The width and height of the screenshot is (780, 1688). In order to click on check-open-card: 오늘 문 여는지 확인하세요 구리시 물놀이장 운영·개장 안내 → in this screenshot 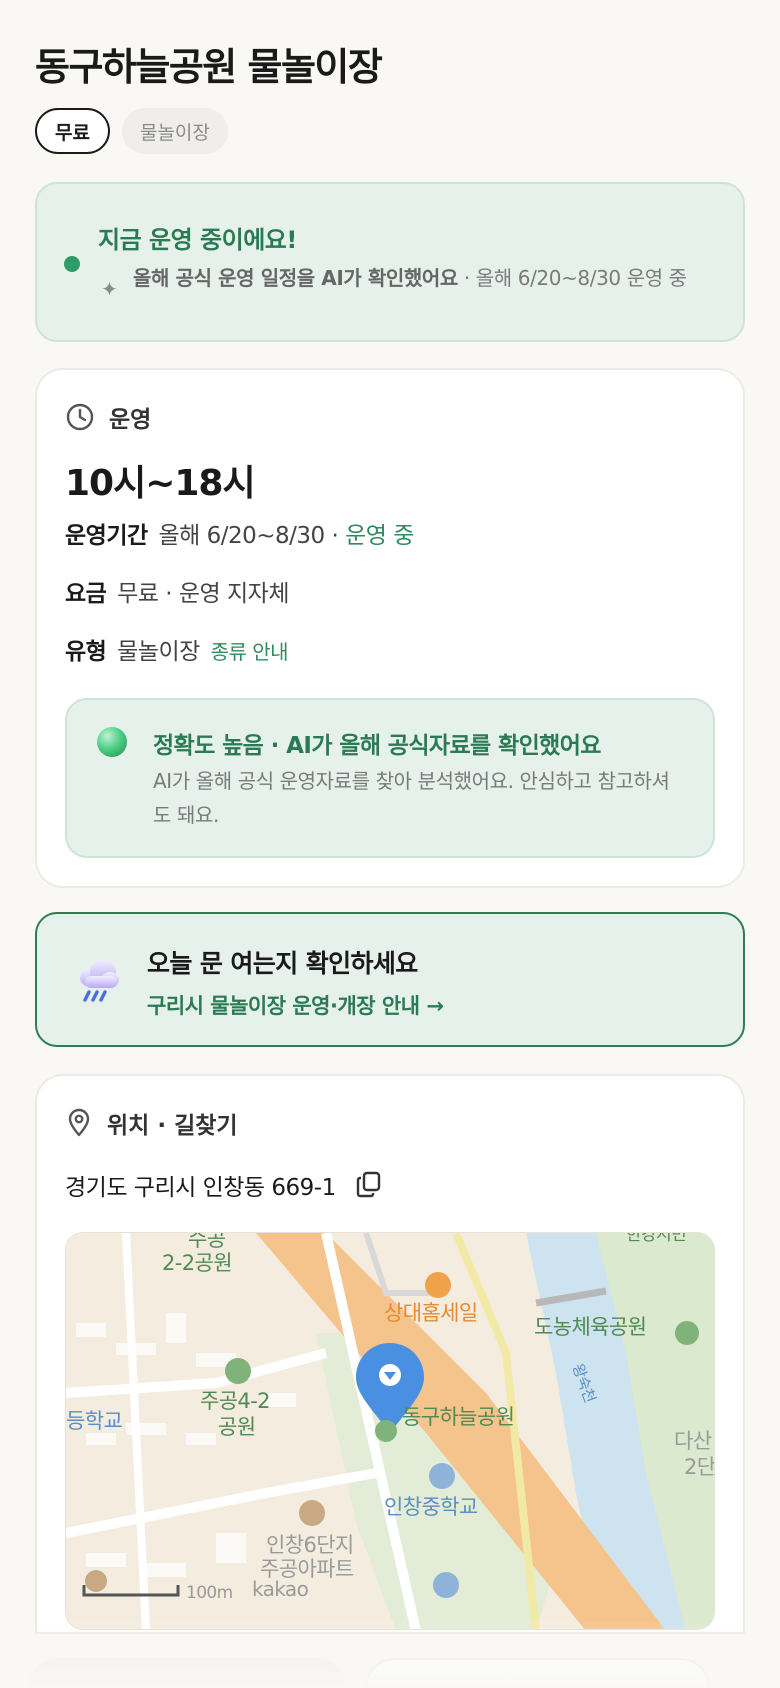, I will do `click(390, 979)`.